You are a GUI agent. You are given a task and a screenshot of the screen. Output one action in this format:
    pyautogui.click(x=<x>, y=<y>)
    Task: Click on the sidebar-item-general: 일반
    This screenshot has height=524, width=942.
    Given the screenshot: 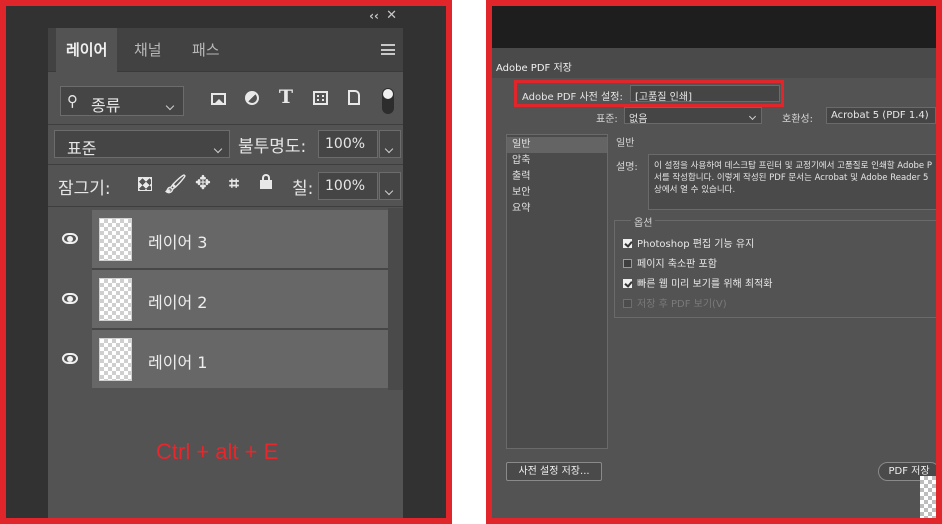 What is the action you would take?
    pyautogui.click(x=557, y=145)
    